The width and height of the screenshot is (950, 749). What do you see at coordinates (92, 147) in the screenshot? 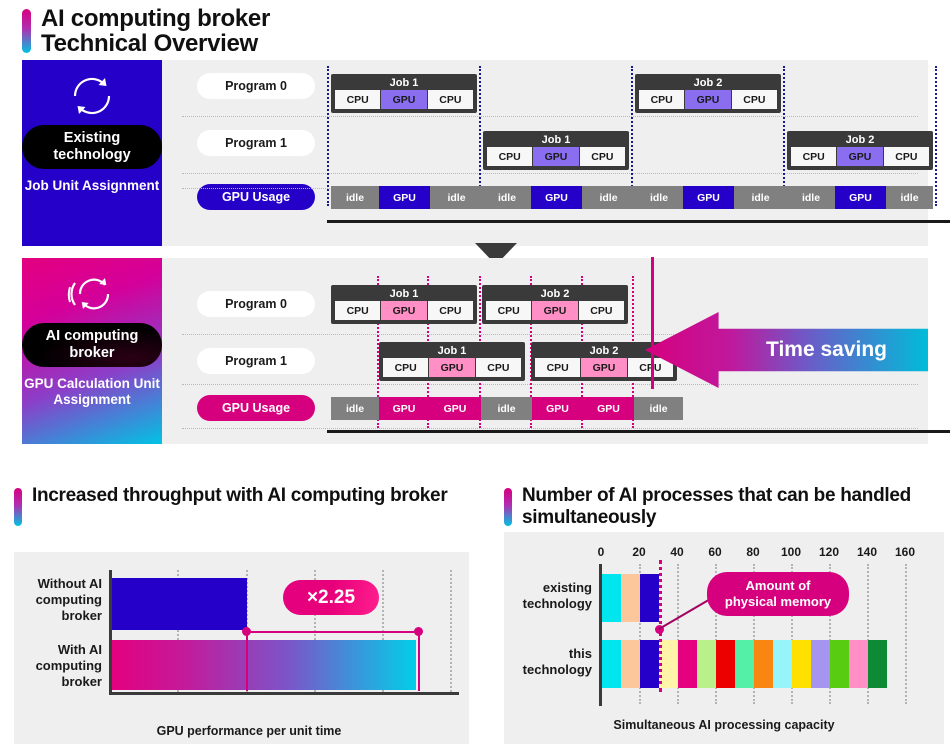
I see `panel-existing-badge: Existing technology` at bounding box center [92, 147].